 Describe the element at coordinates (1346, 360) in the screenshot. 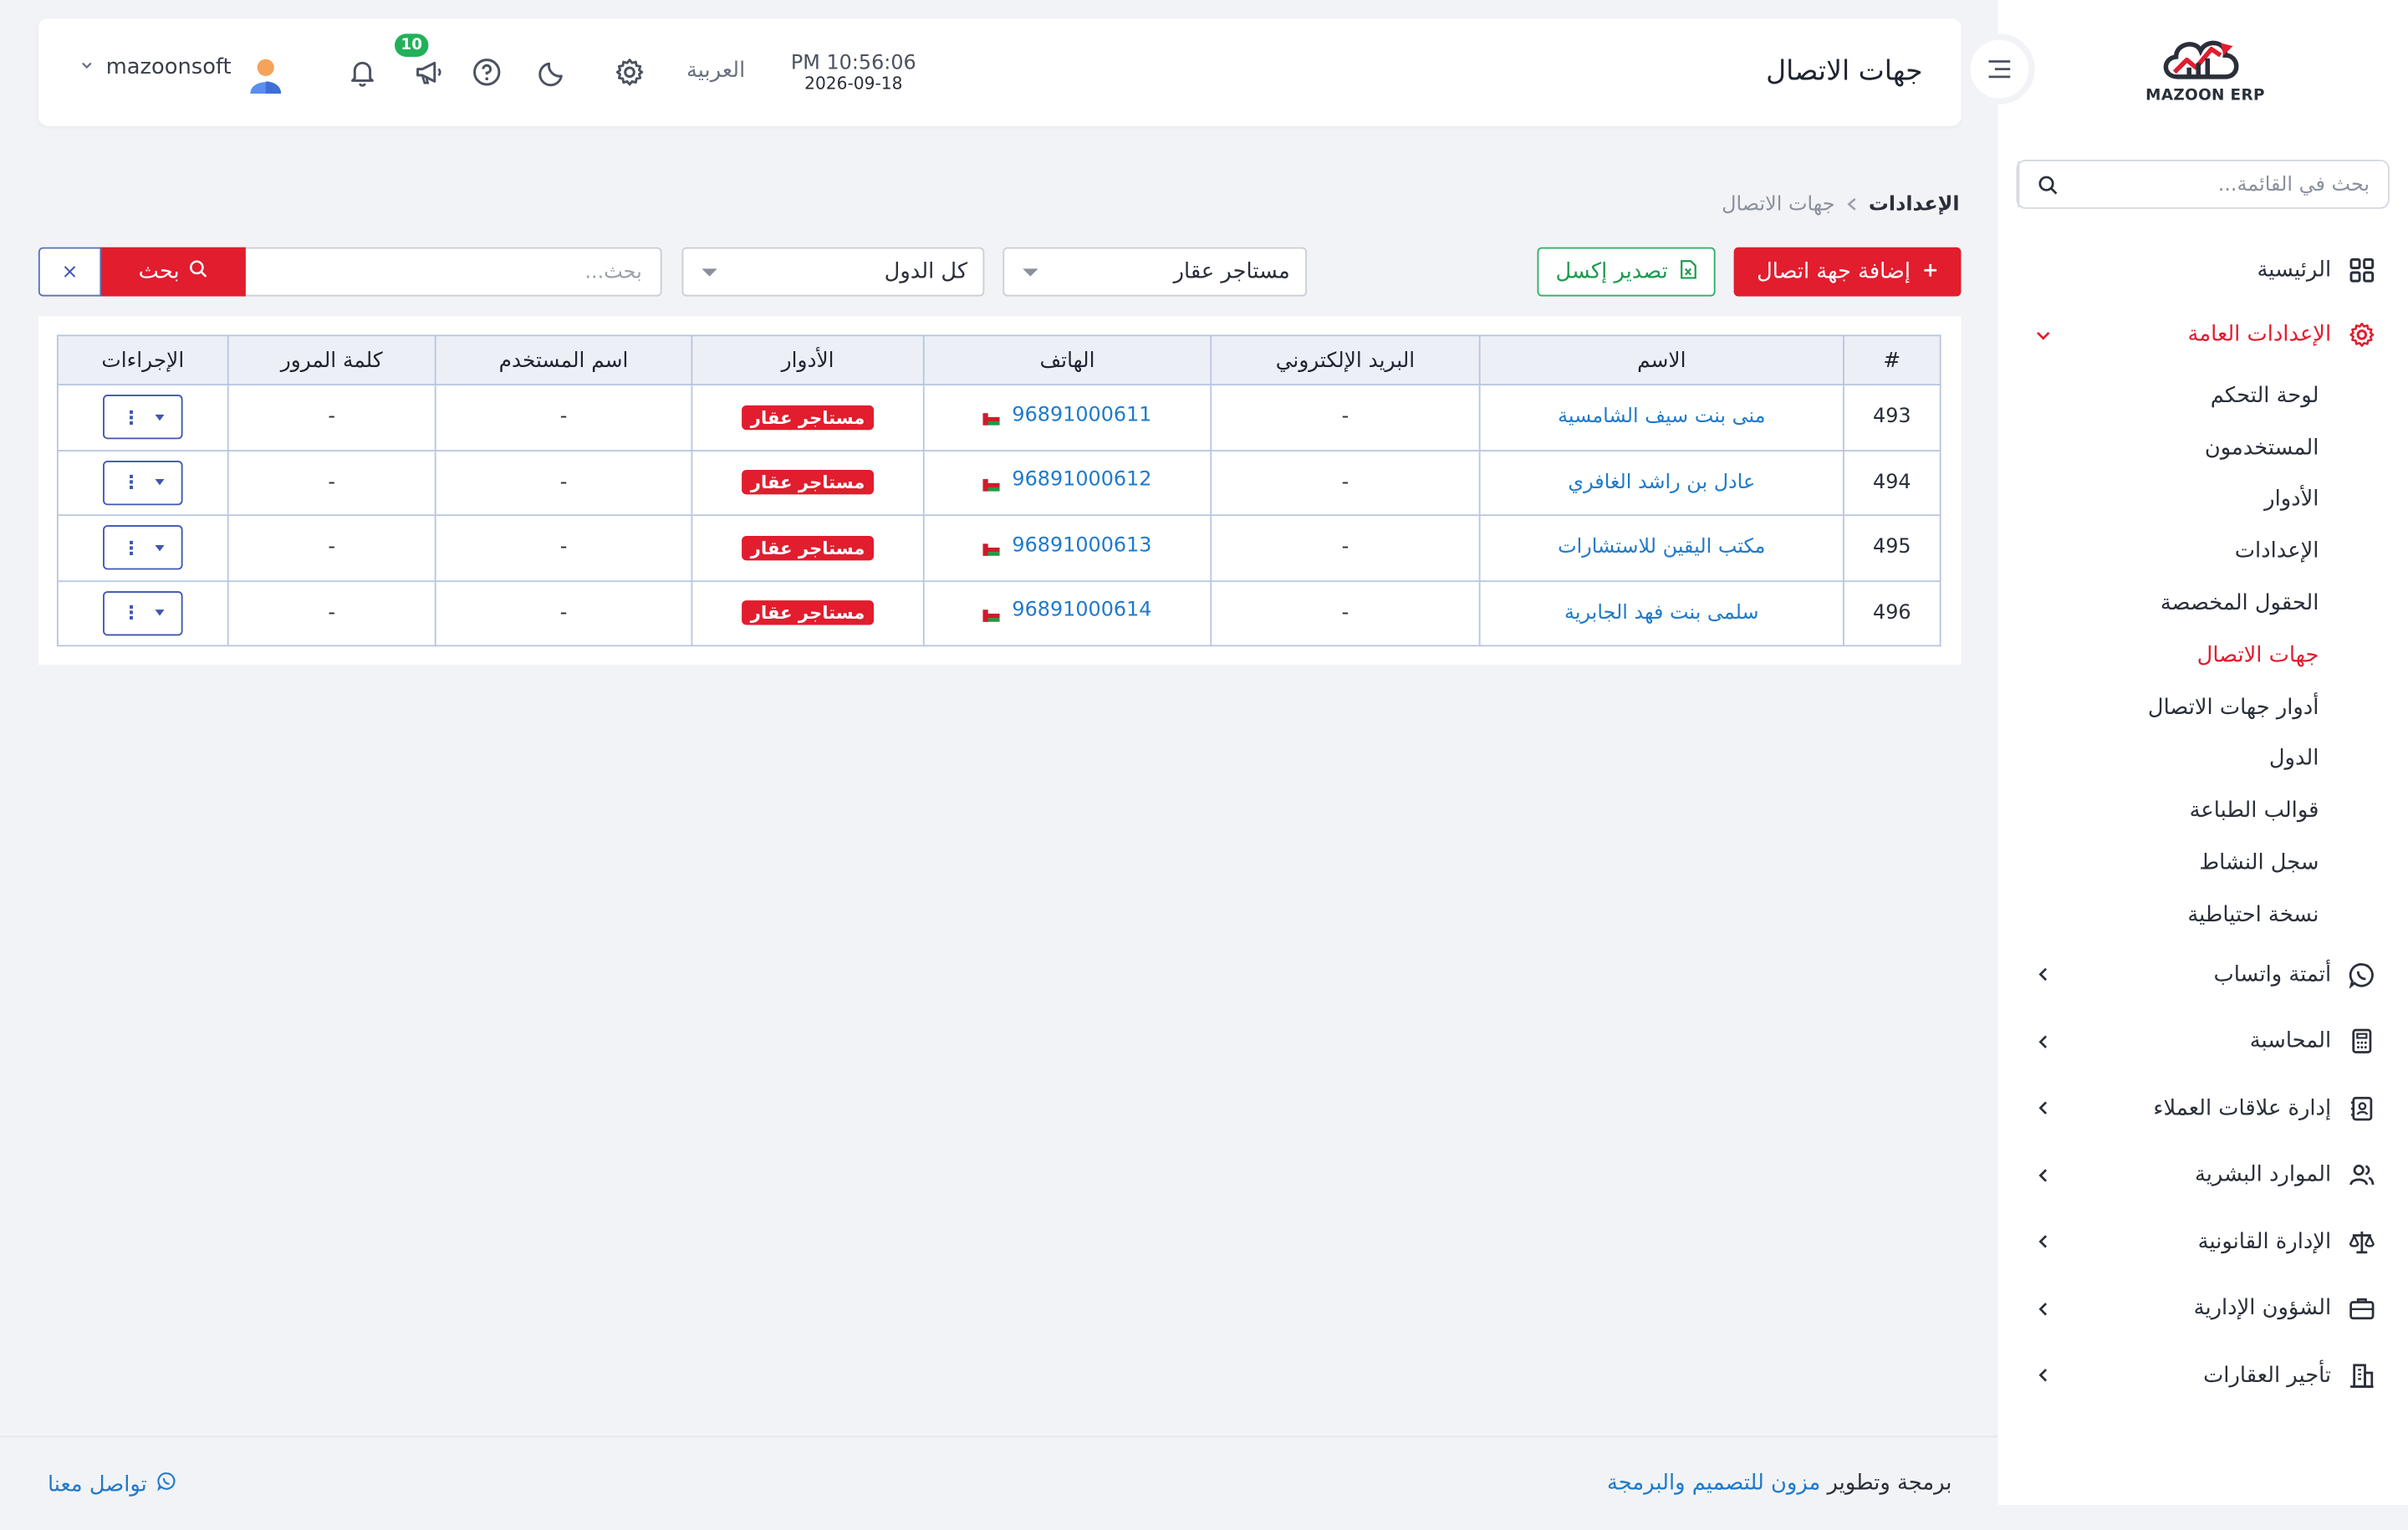

I see `column-header-email: البريد الإلكتروني` at that location.